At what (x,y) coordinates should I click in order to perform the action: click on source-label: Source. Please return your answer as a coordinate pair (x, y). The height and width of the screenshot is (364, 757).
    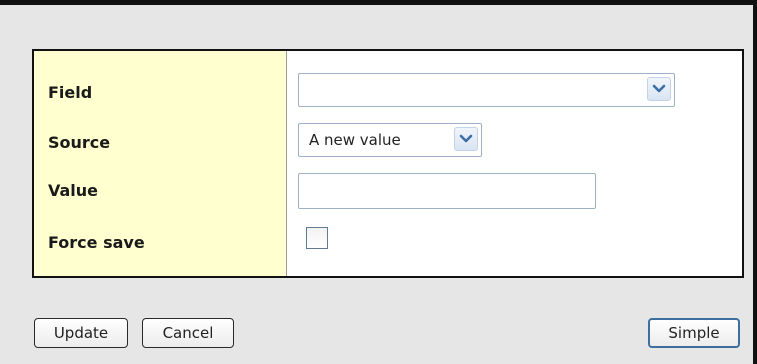
    Looking at the image, I should click on (79, 142).